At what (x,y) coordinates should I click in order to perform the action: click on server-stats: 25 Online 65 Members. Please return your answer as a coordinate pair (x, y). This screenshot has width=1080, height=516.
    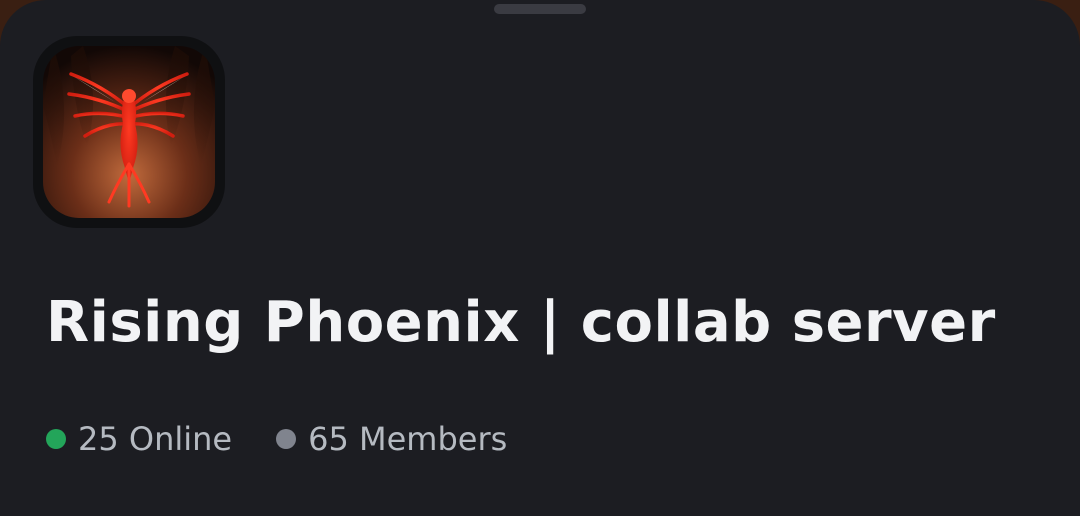
    Looking at the image, I should click on (276, 439).